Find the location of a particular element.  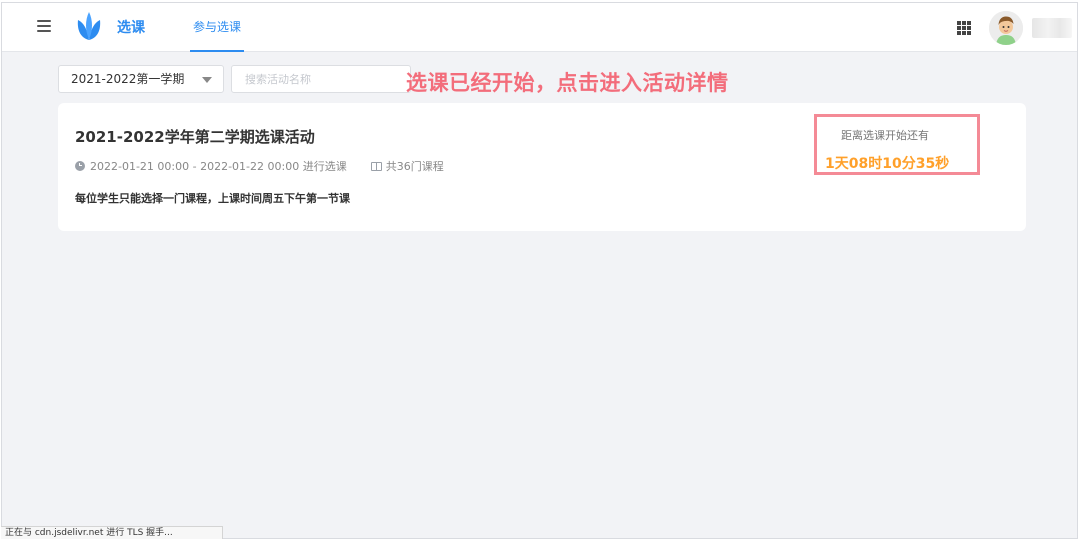

countdown-label: 距离选课开始还有 is located at coordinates (885, 135).